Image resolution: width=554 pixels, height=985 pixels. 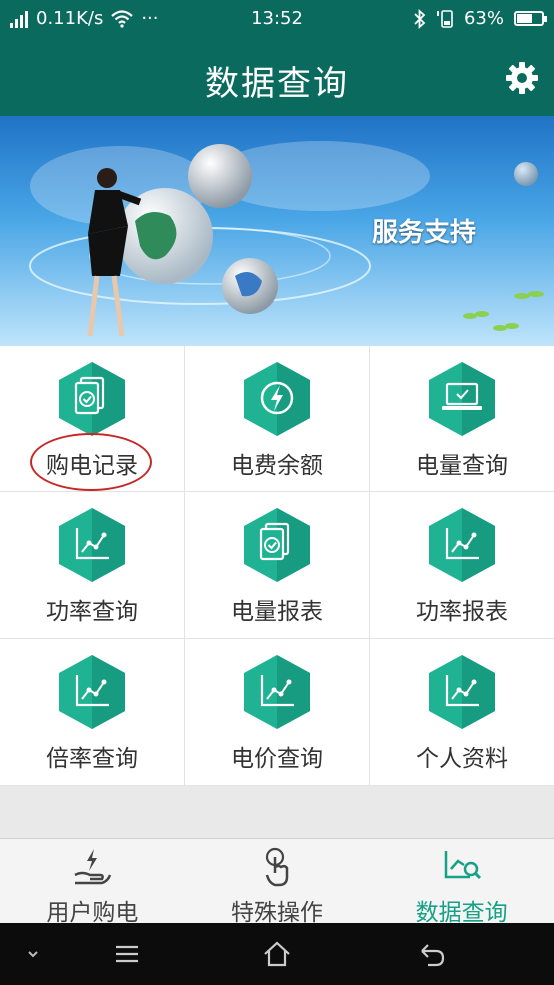 What do you see at coordinates (277, 913) in the screenshot?
I see `tab-label: 特殊操作` at bounding box center [277, 913].